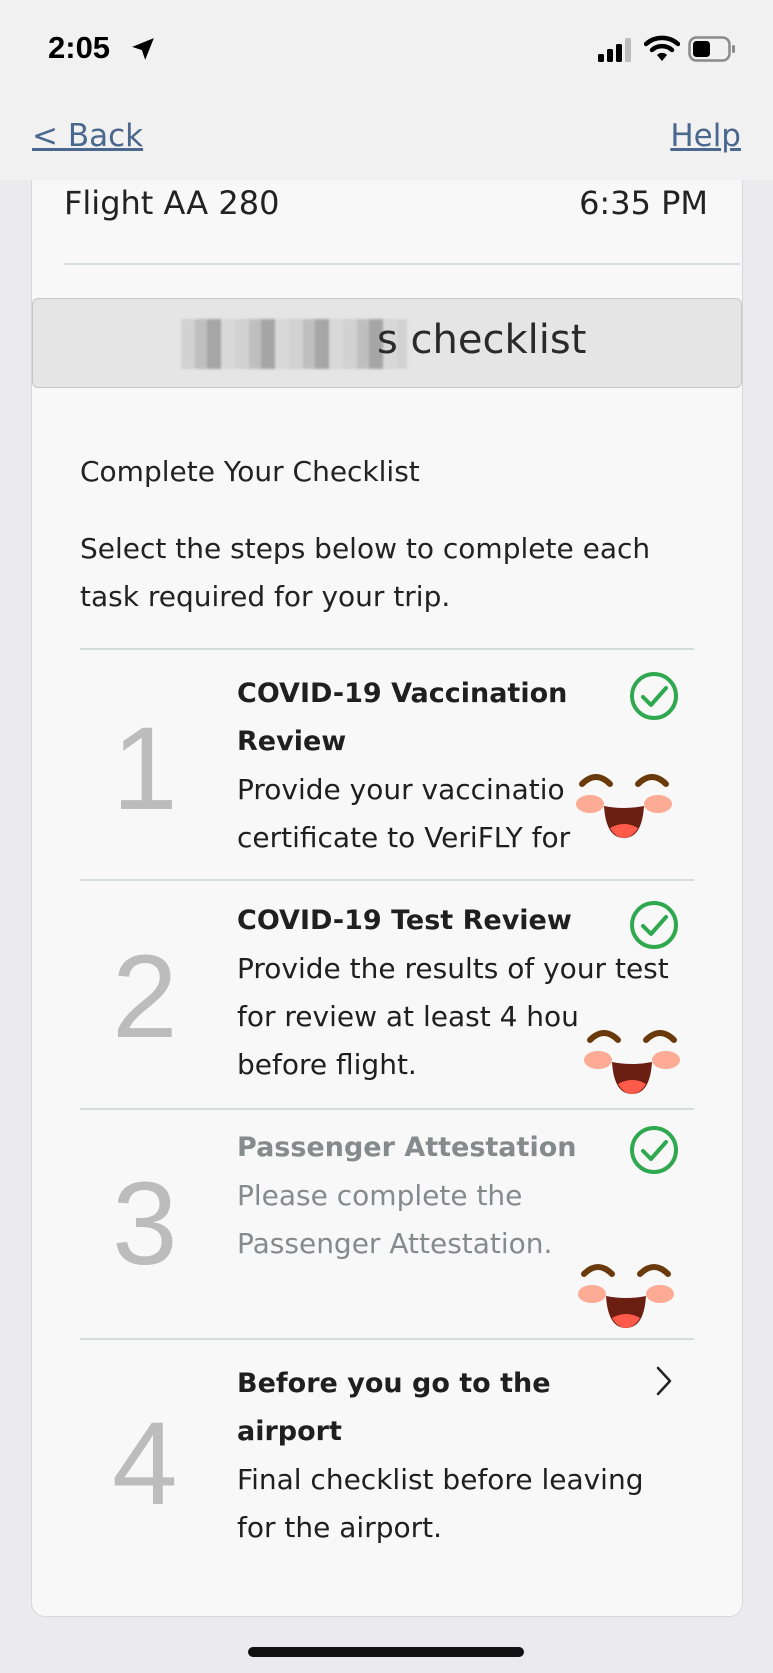 The width and height of the screenshot is (773, 1673). What do you see at coordinates (143, 49) in the screenshot?
I see `location-arrow-icon` at bounding box center [143, 49].